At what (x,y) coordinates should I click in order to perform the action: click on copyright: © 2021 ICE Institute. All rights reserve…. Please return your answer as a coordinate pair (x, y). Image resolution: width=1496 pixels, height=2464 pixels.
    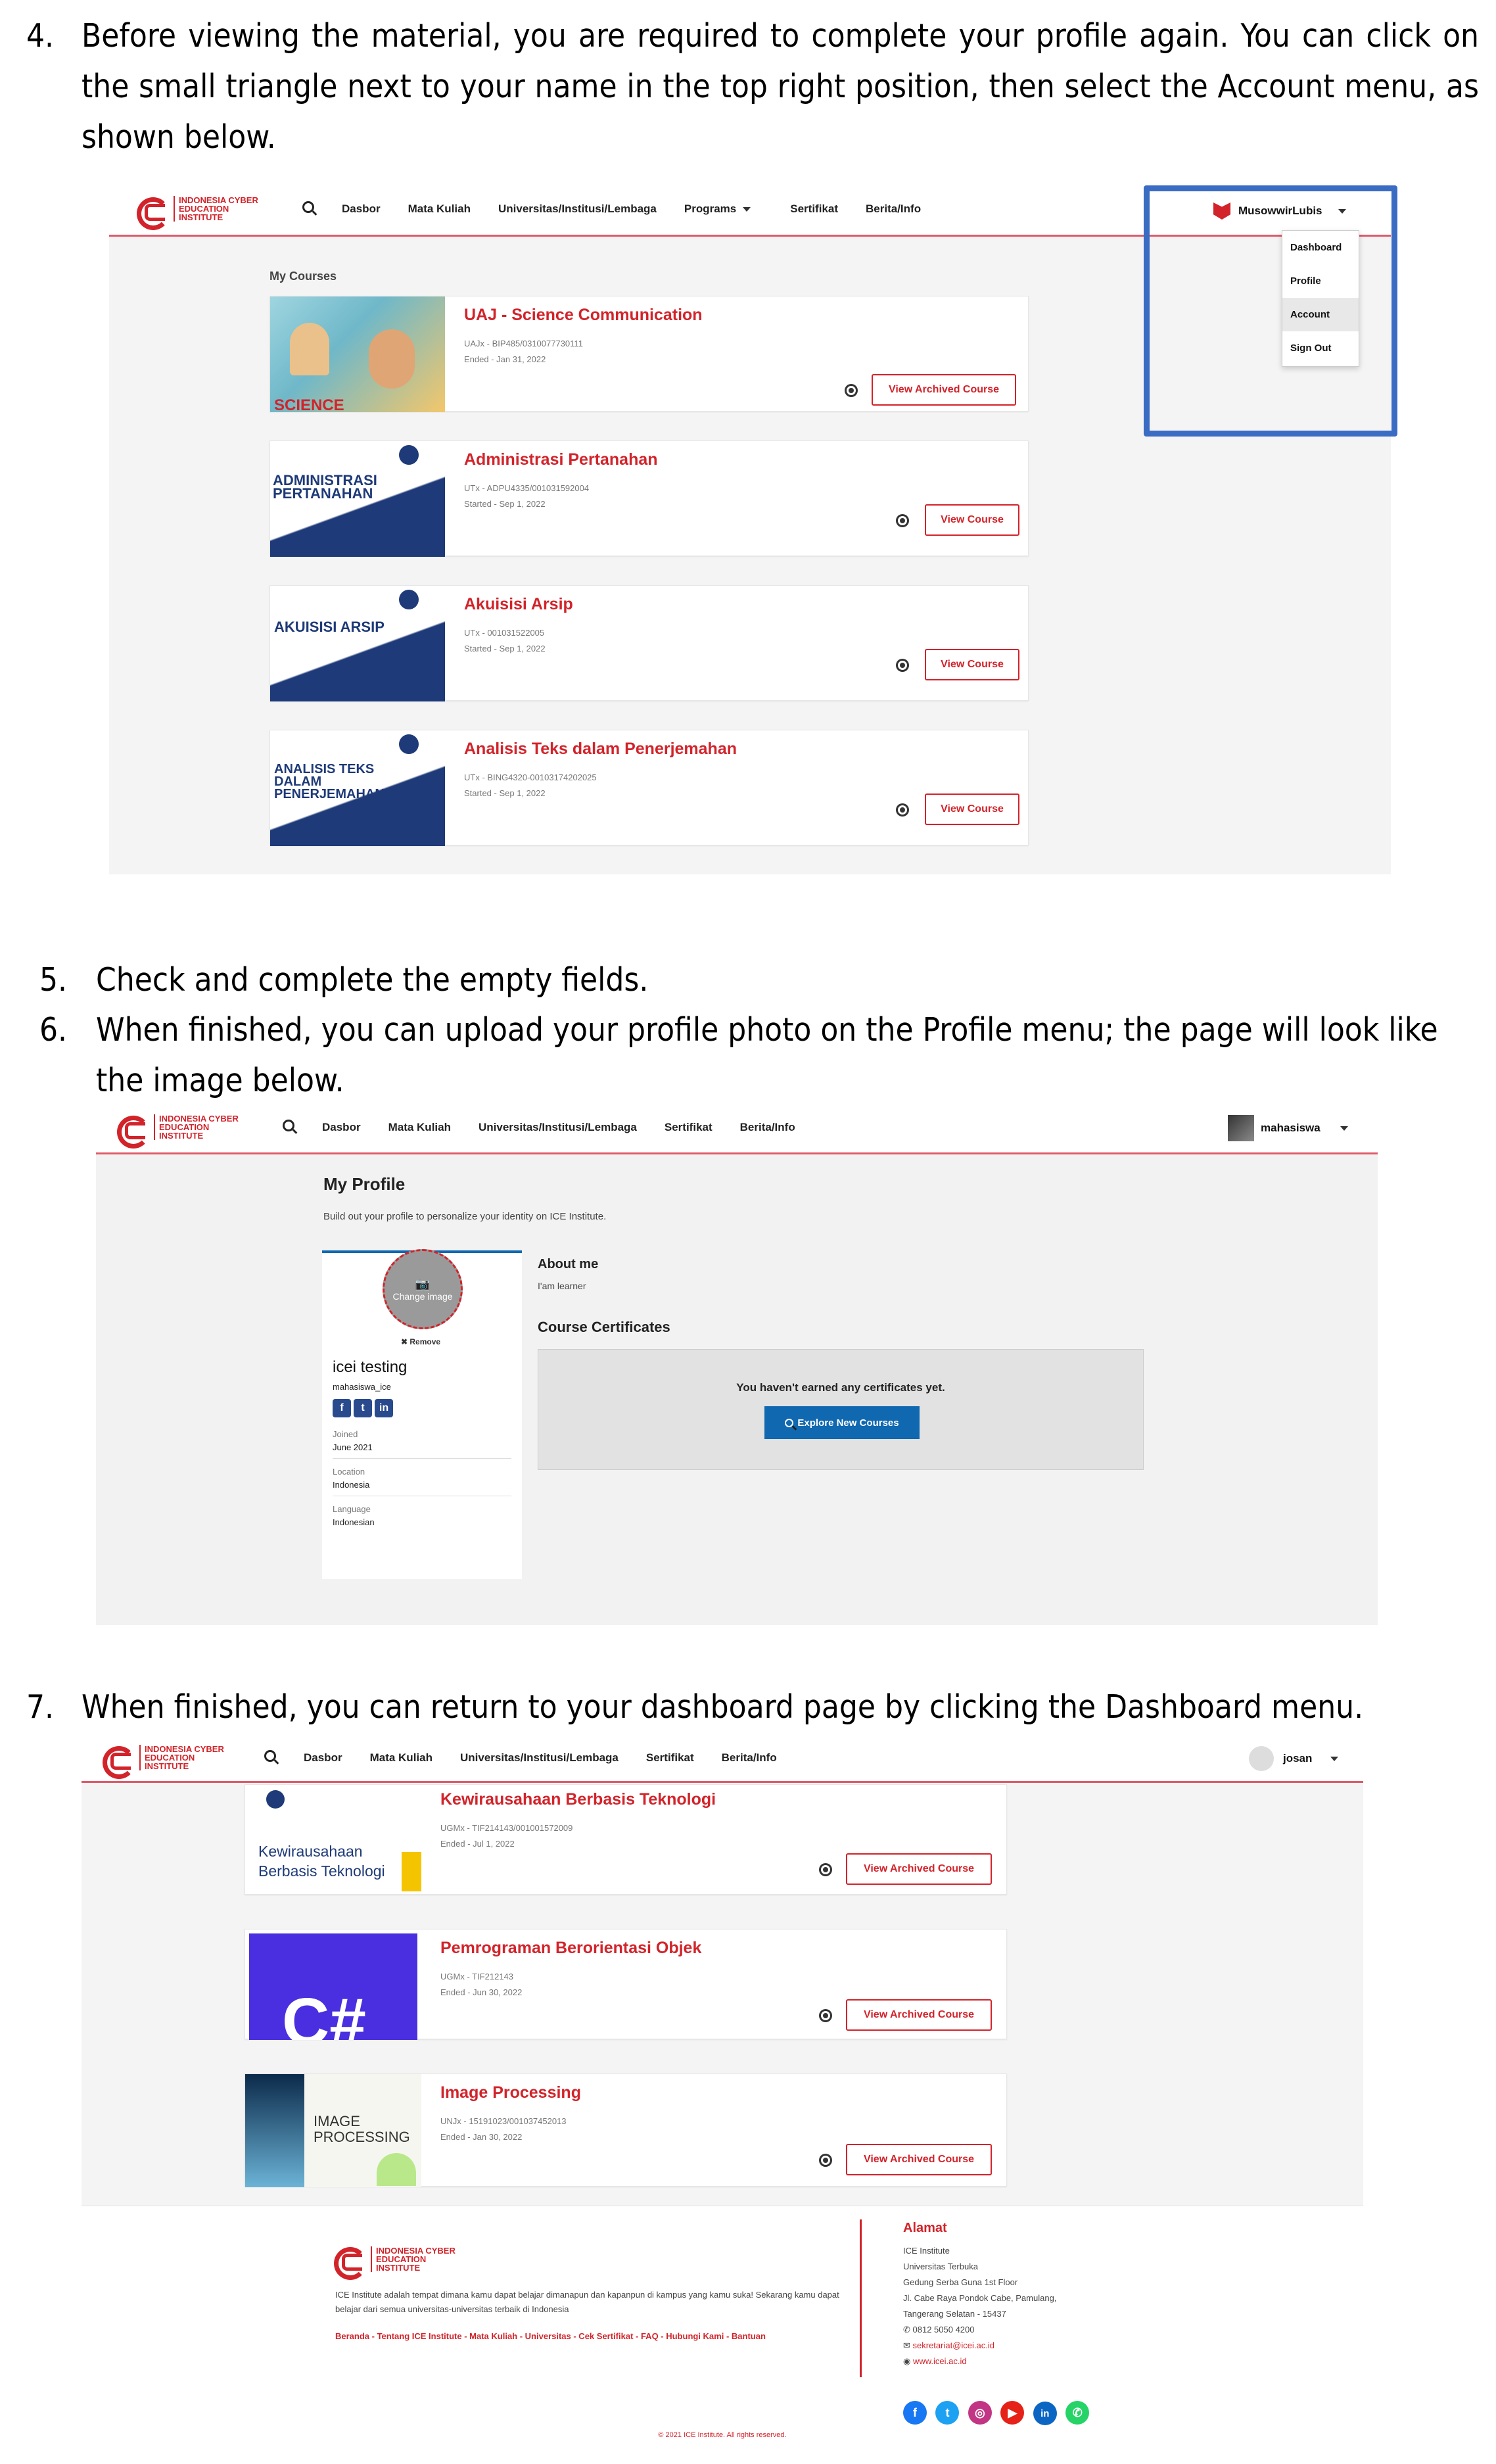
    Looking at the image, I should click on (723, 2435).